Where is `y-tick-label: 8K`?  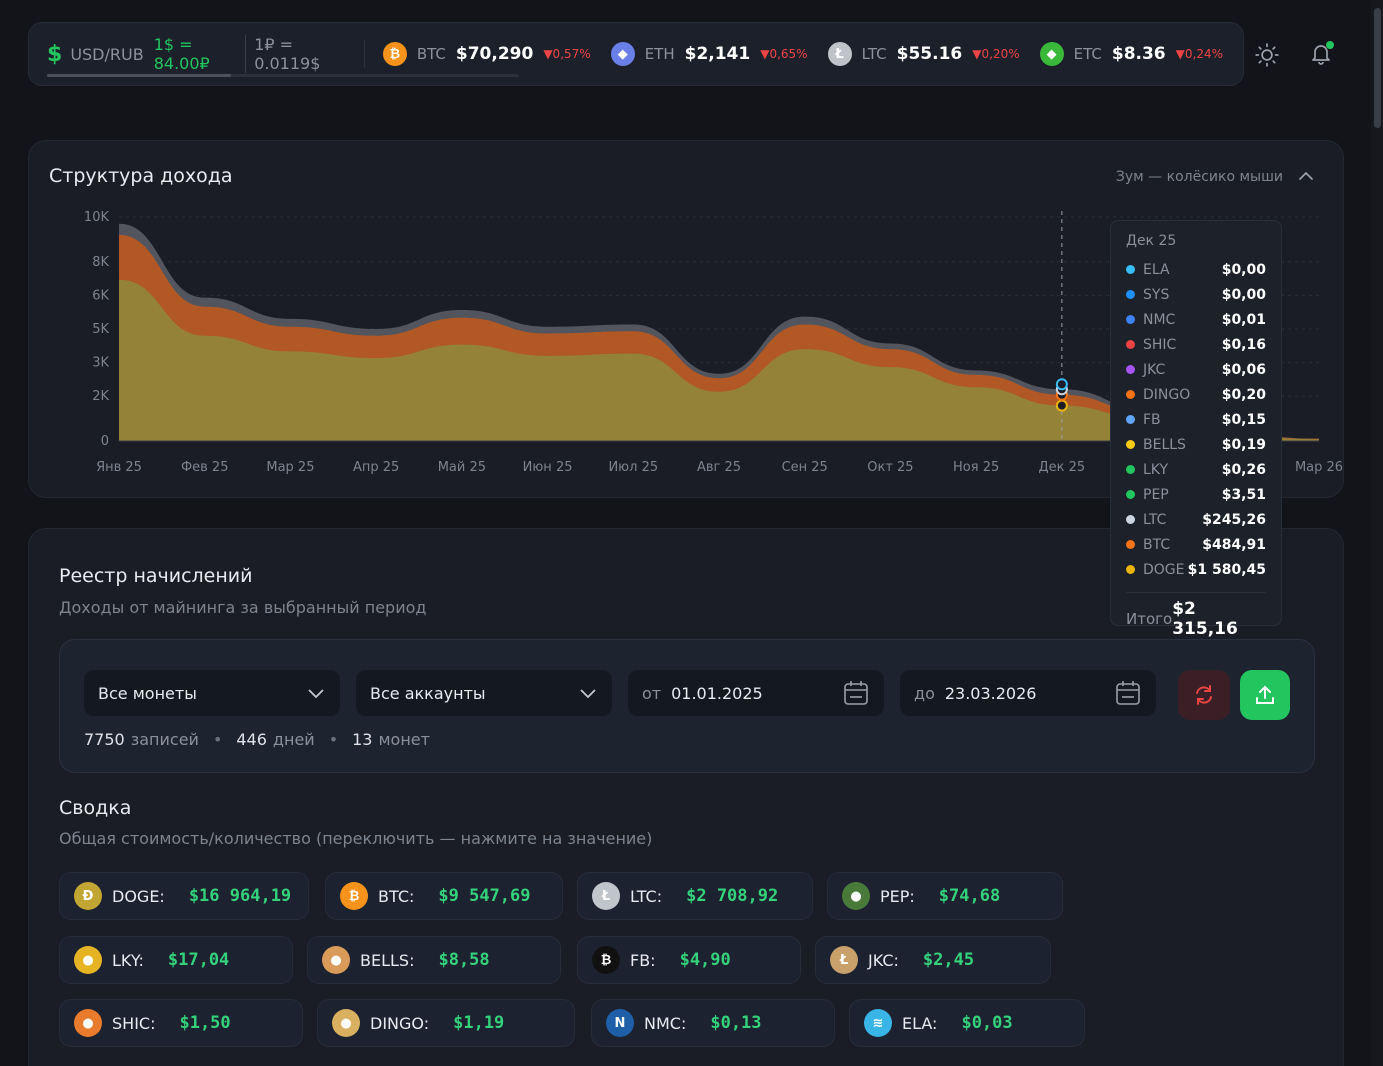 y-tick-label: 8K is located at coordinates (100, 262).